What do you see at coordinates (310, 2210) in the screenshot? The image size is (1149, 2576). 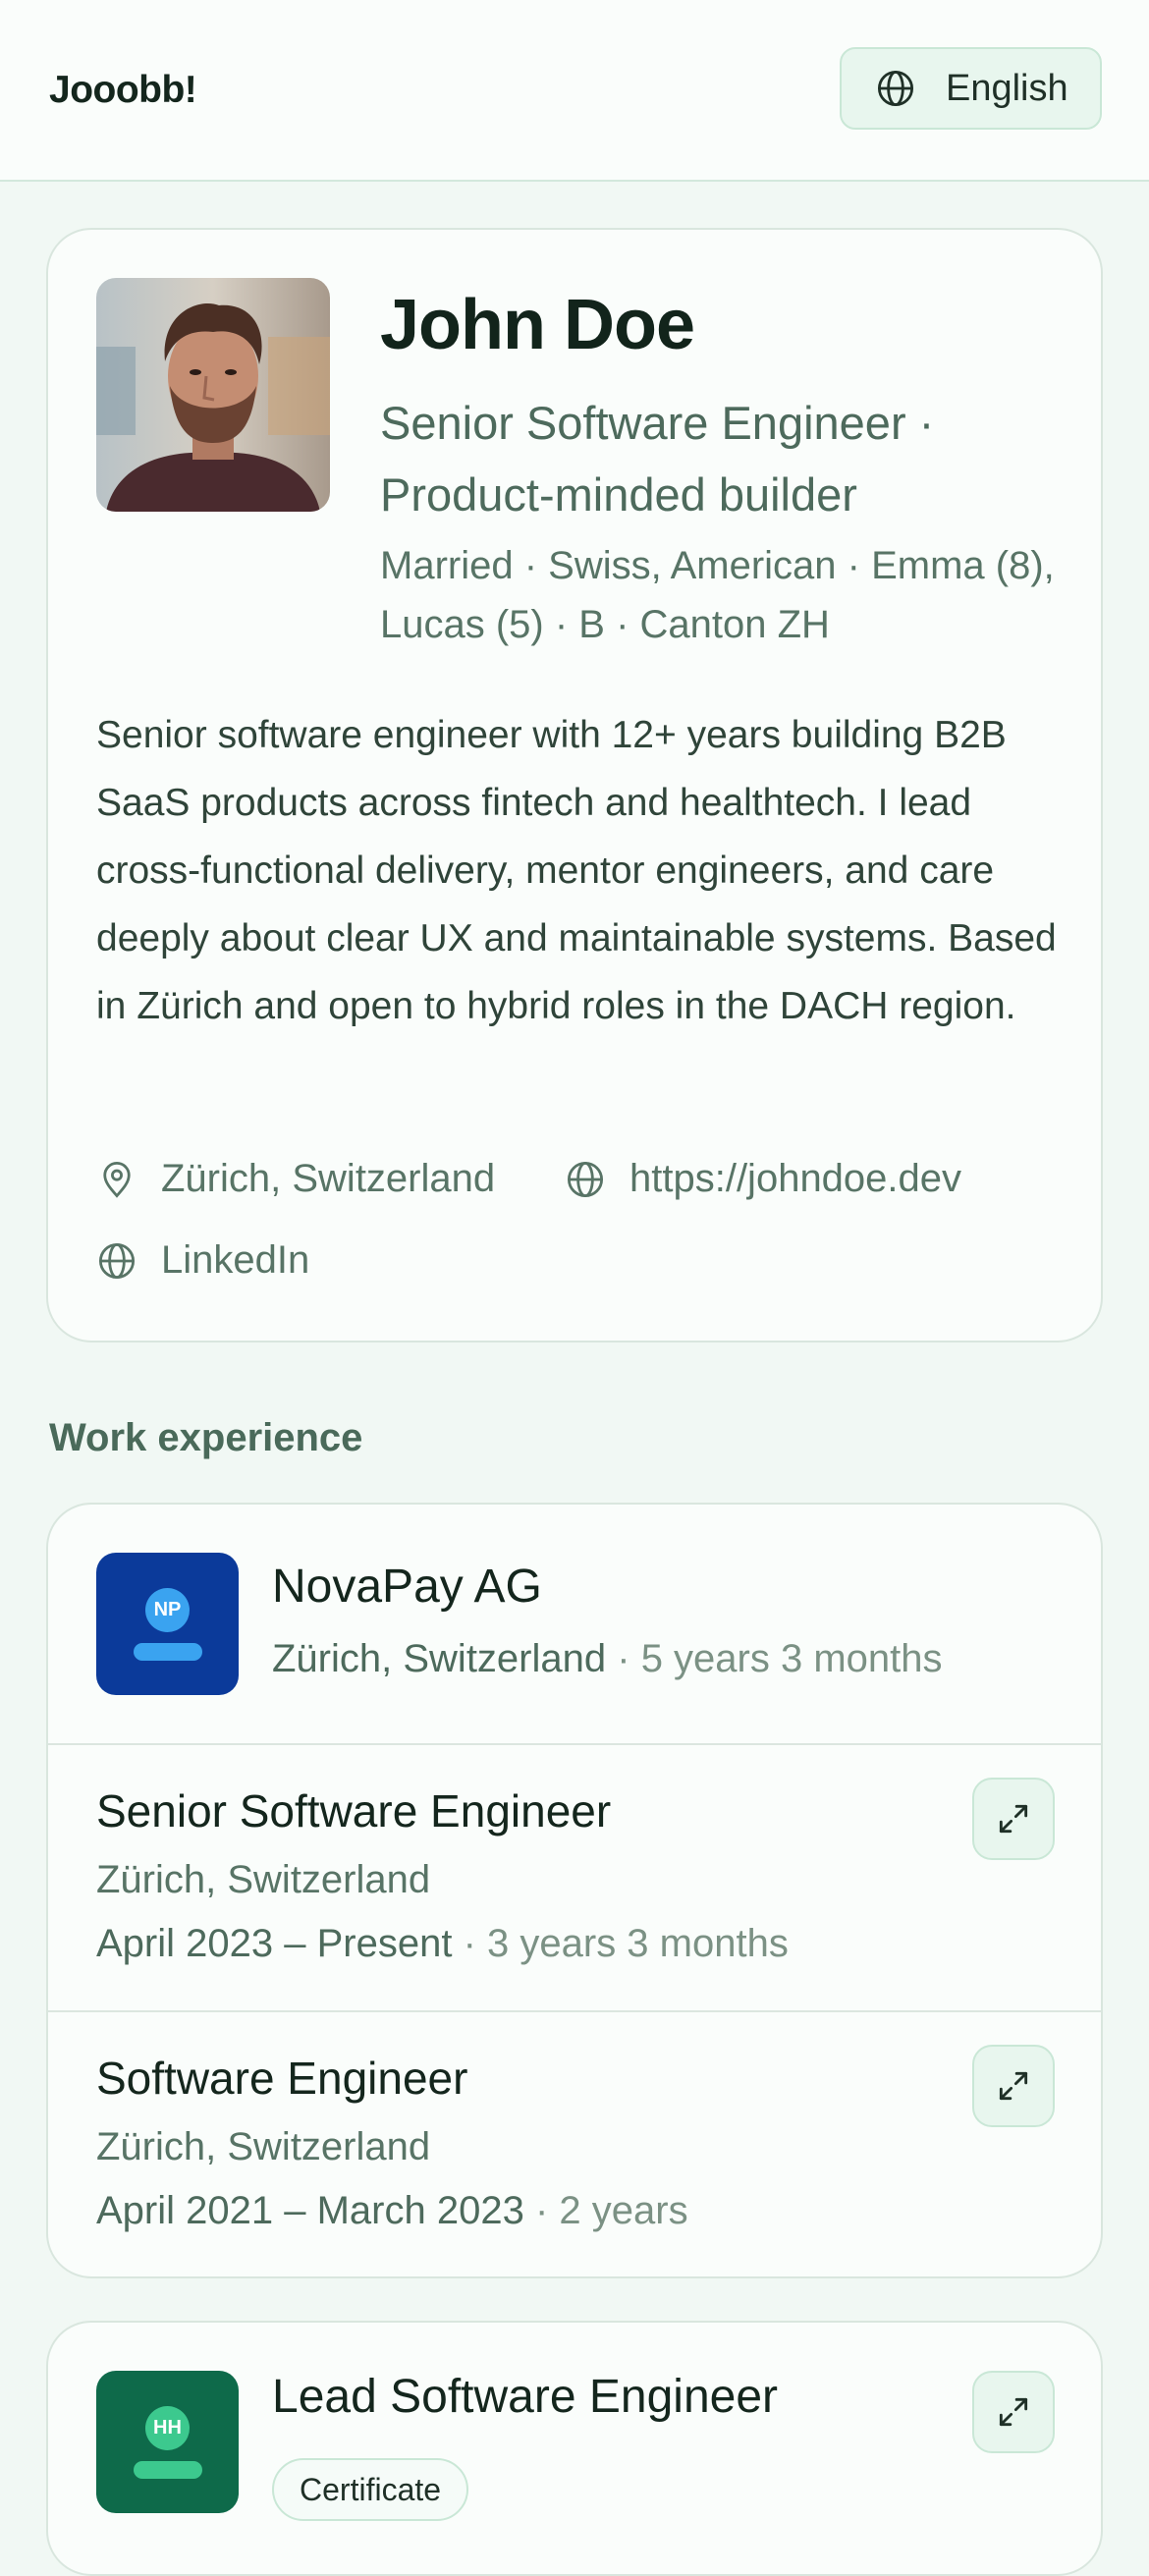 I see `role-dates: April 2021 – March 2023` at bounding box center [310, 2210].